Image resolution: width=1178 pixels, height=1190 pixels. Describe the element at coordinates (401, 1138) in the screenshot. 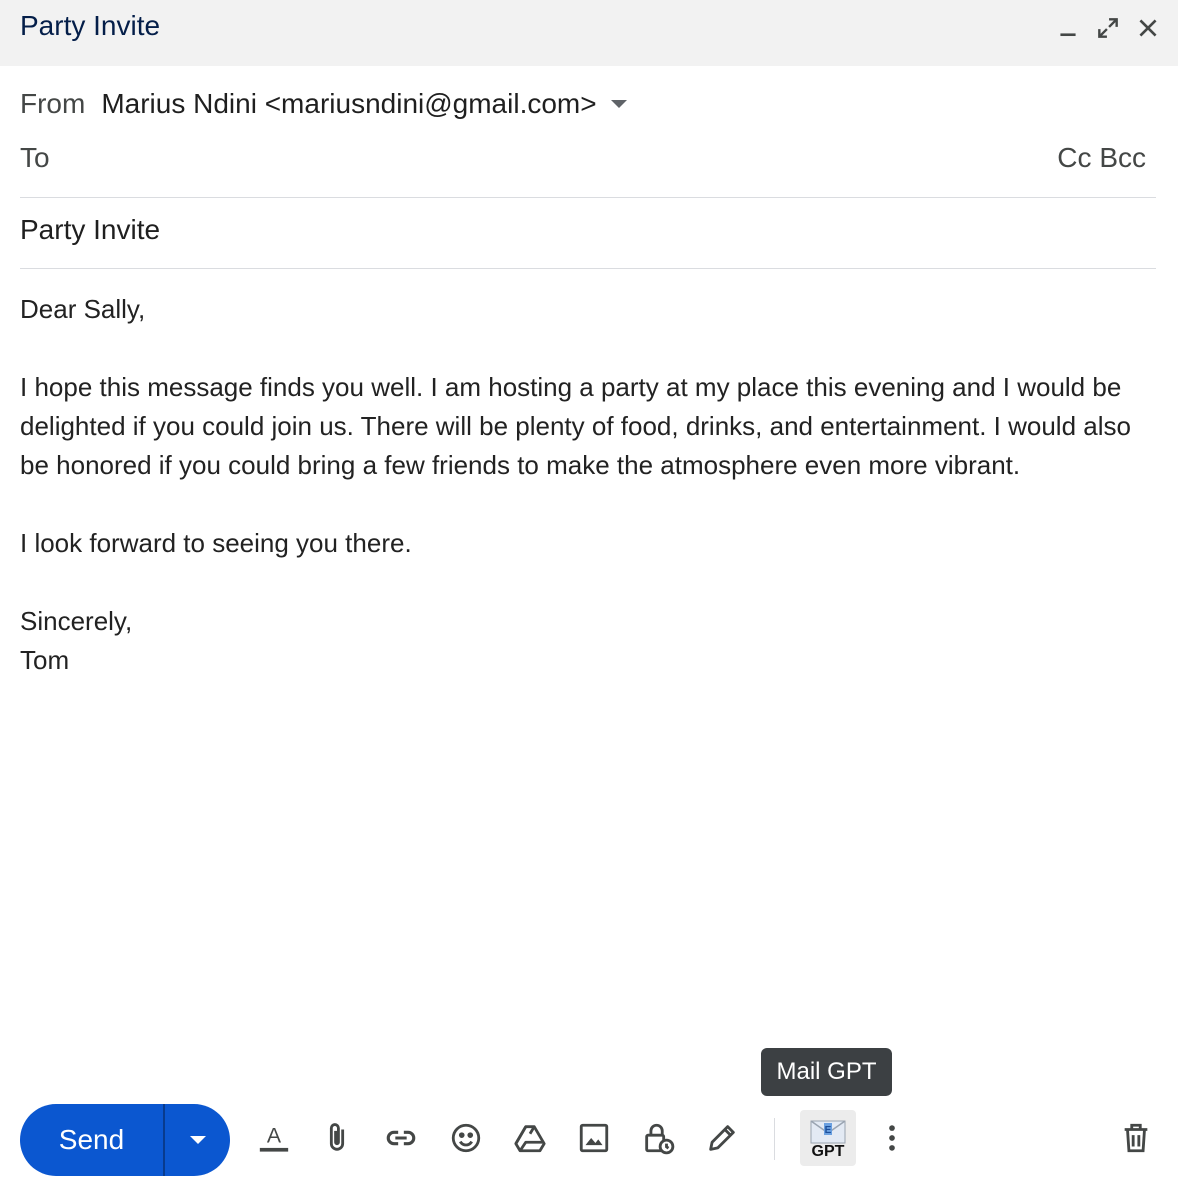

I see `link-icon` at that location.